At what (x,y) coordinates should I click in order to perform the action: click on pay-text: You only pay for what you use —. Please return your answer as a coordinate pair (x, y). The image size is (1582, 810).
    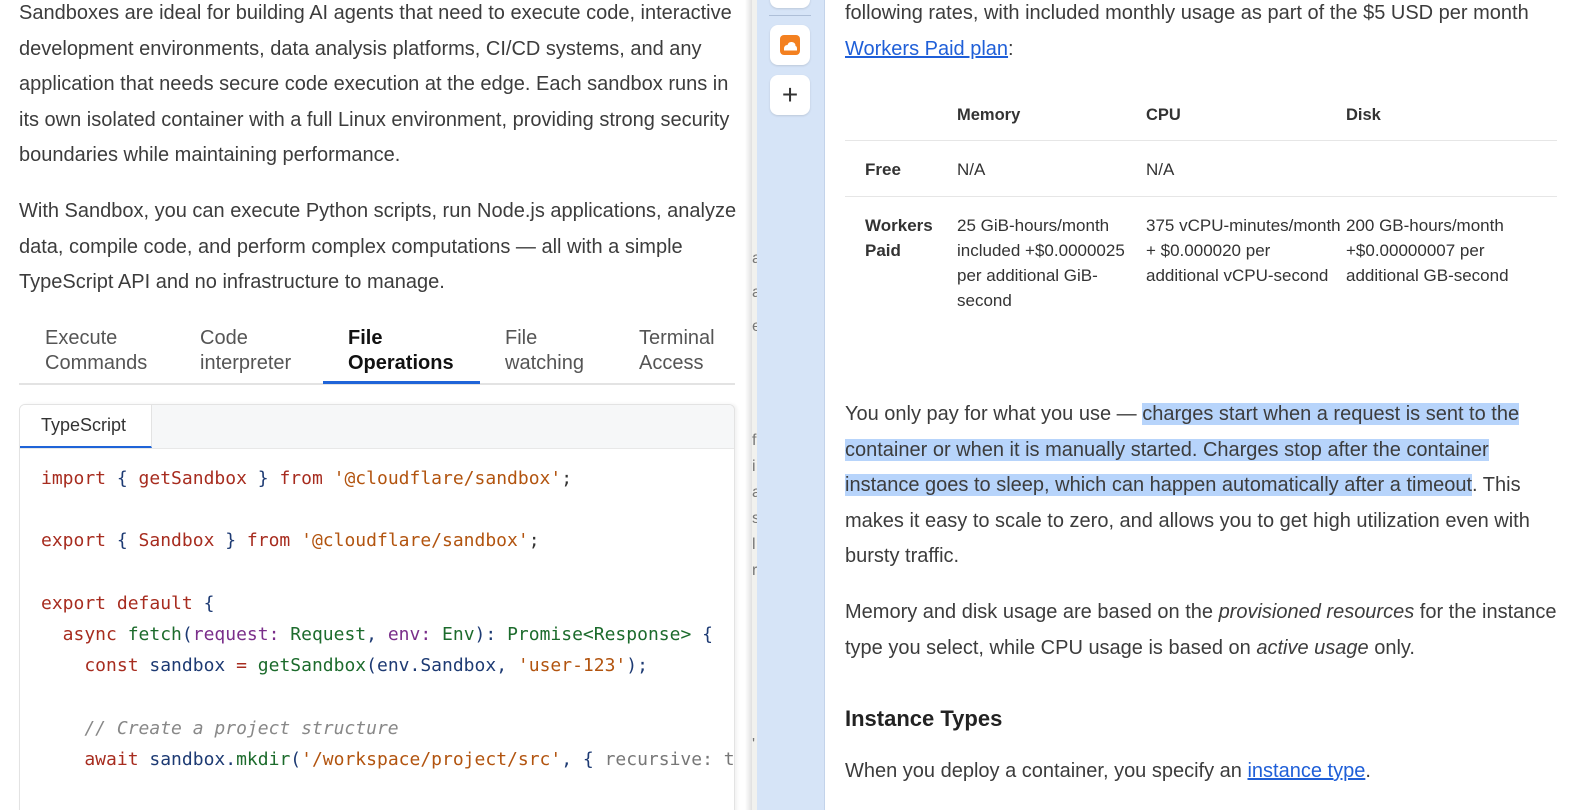
    Looking at the image, I should click on (994, 414).